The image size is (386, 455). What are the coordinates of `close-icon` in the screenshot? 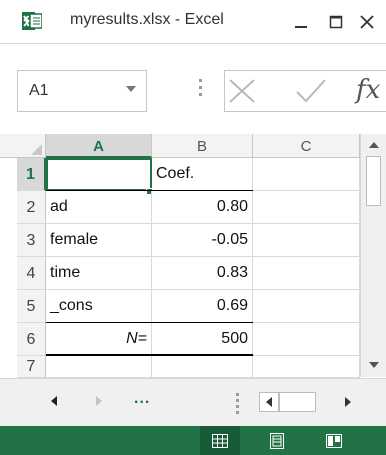 It's located at (367, 22).